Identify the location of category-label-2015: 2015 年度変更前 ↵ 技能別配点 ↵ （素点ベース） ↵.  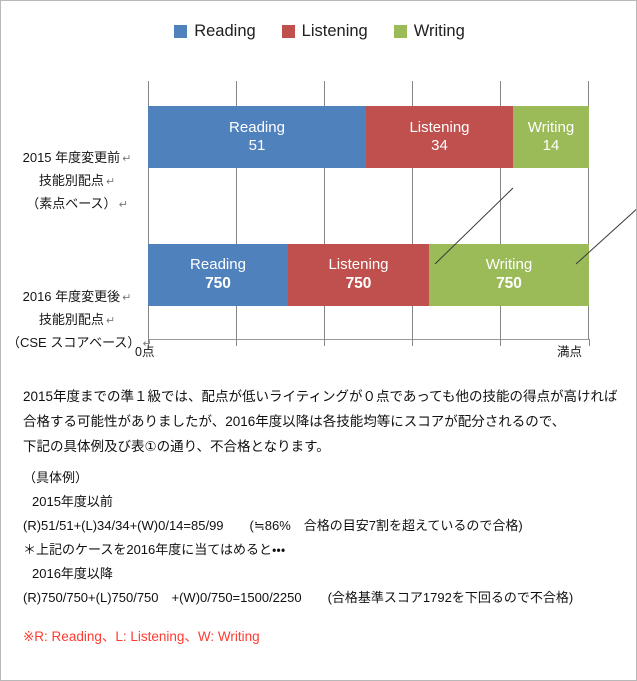
(77, 181).